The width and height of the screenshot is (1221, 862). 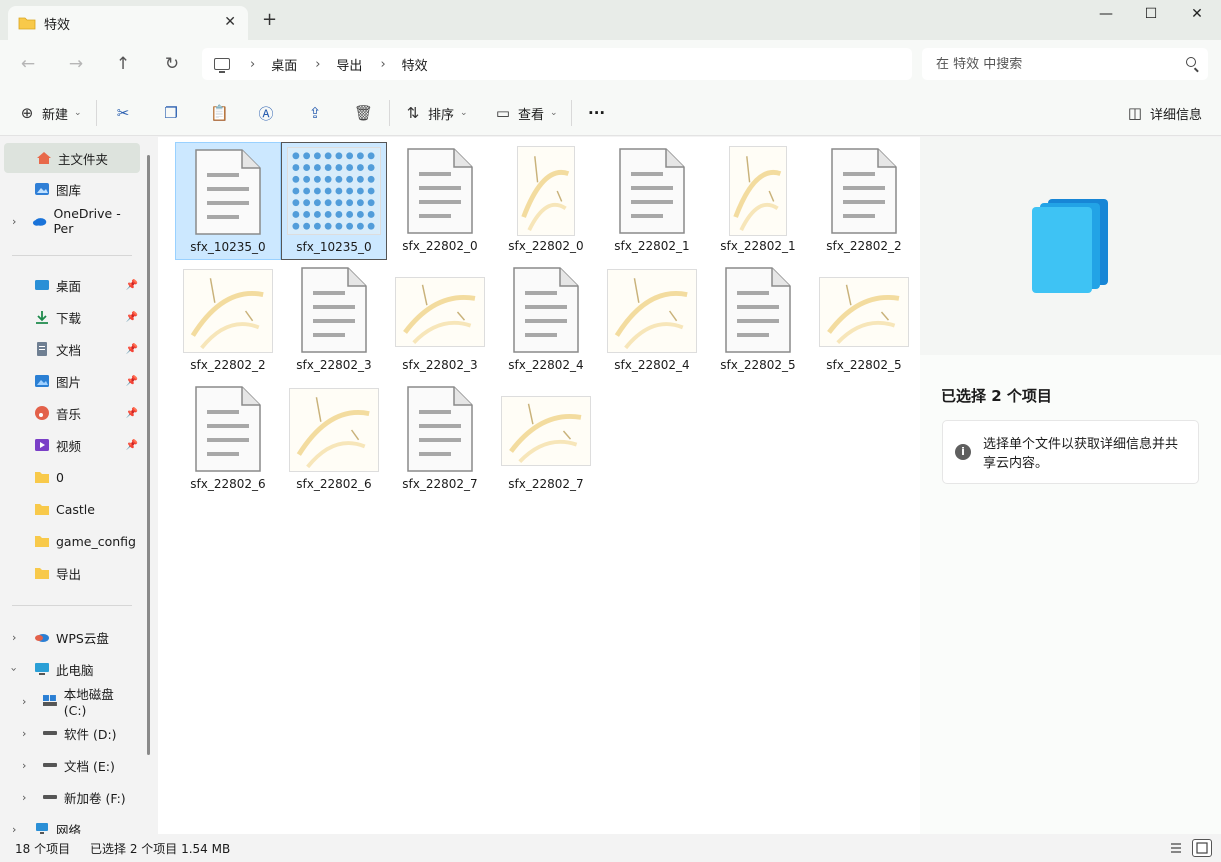 What do you see at coordinates (83, 159) in the screenshot?
I see `sidebar-item-label: 主文件夹` at bounding box center [83, 159].